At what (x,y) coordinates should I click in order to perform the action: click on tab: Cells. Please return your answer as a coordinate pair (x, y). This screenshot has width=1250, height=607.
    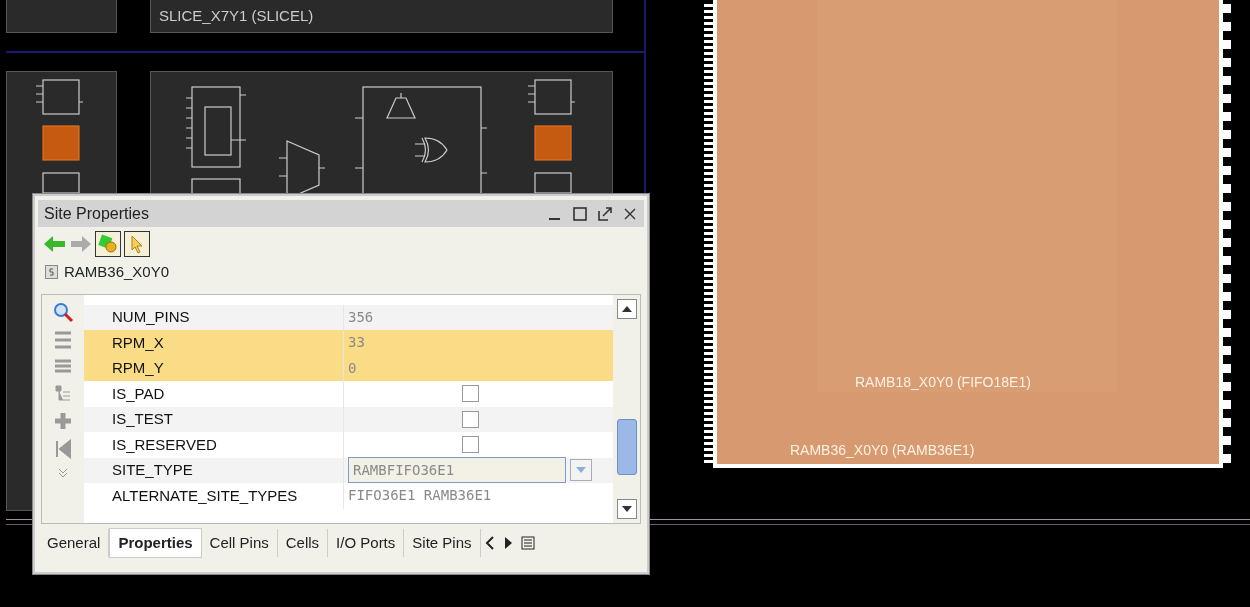
    Looking at the image, I should click on (303, 542).